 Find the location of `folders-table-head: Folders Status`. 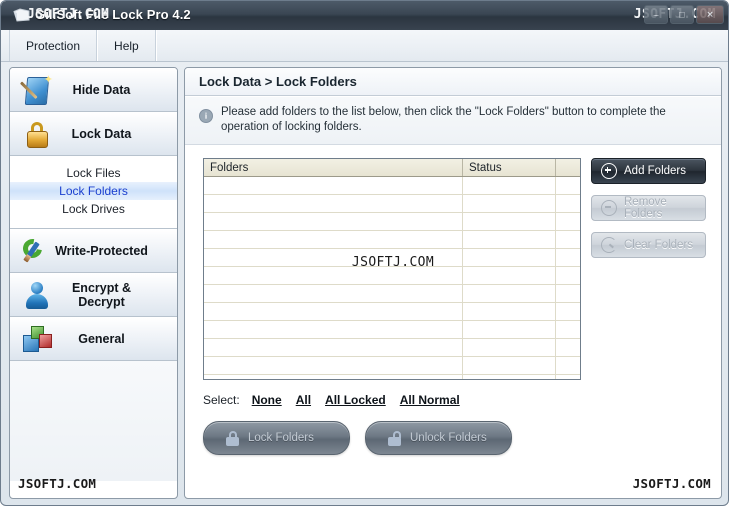

folders-table-head: Folders Status is located at coordinates (392, 168).